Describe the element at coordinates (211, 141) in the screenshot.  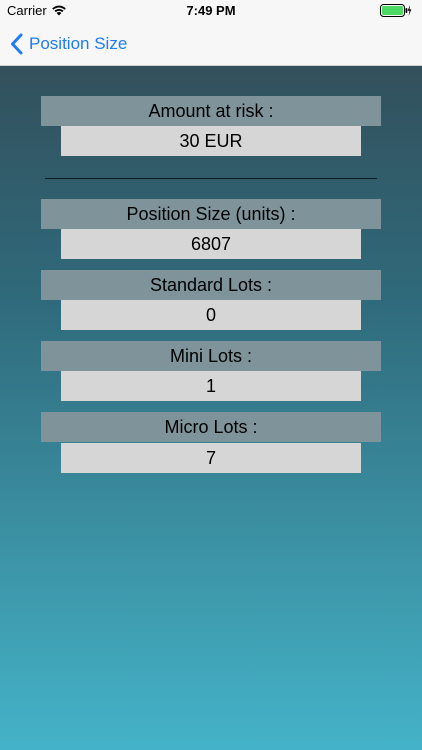
I see `amount-at-risk-value: 30 EUR` at that location.